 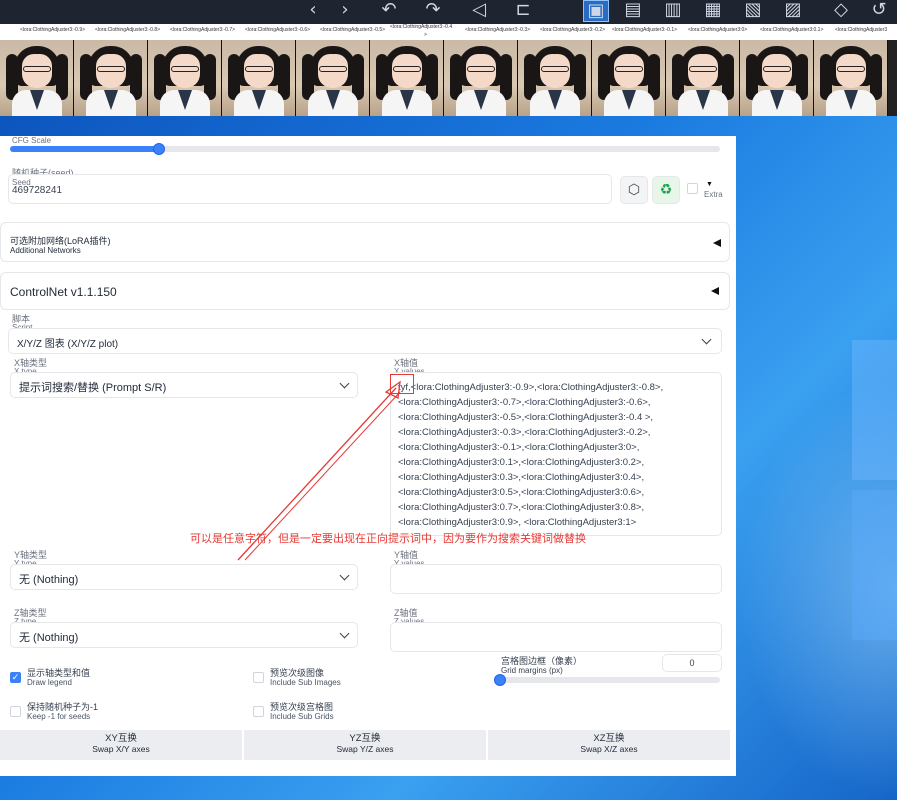 I want to click on keep-seeds-checkbox, so click(x=15, y=711).